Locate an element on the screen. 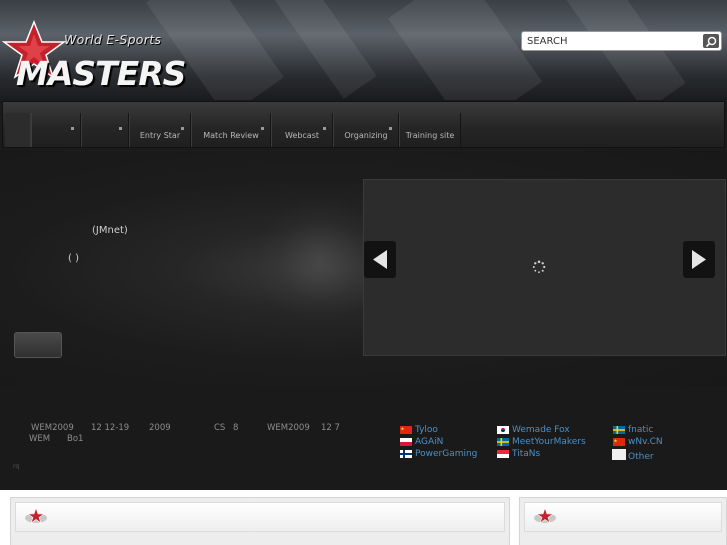 This screenshot has height=545, width=727. nav-item-label: Entry Star is located at coordinates (160, 135).